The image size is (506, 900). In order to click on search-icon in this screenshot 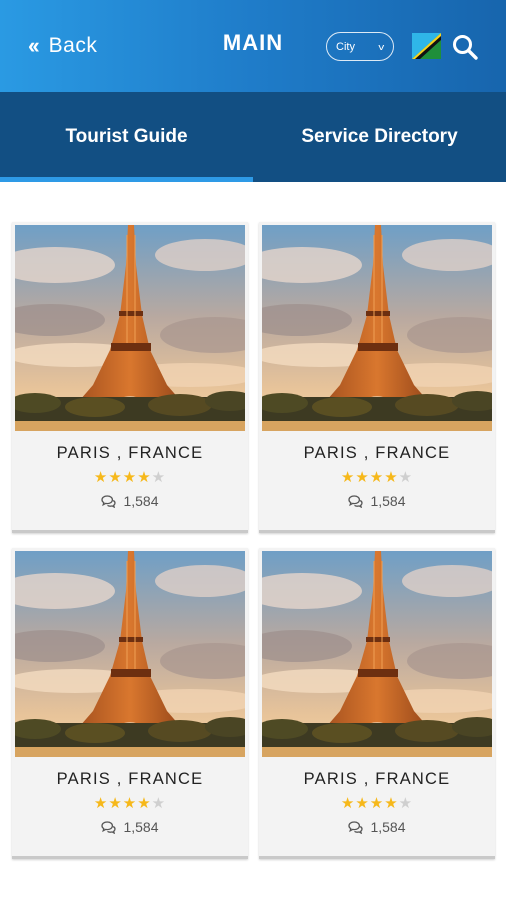, I will do `click(465, 47)`.